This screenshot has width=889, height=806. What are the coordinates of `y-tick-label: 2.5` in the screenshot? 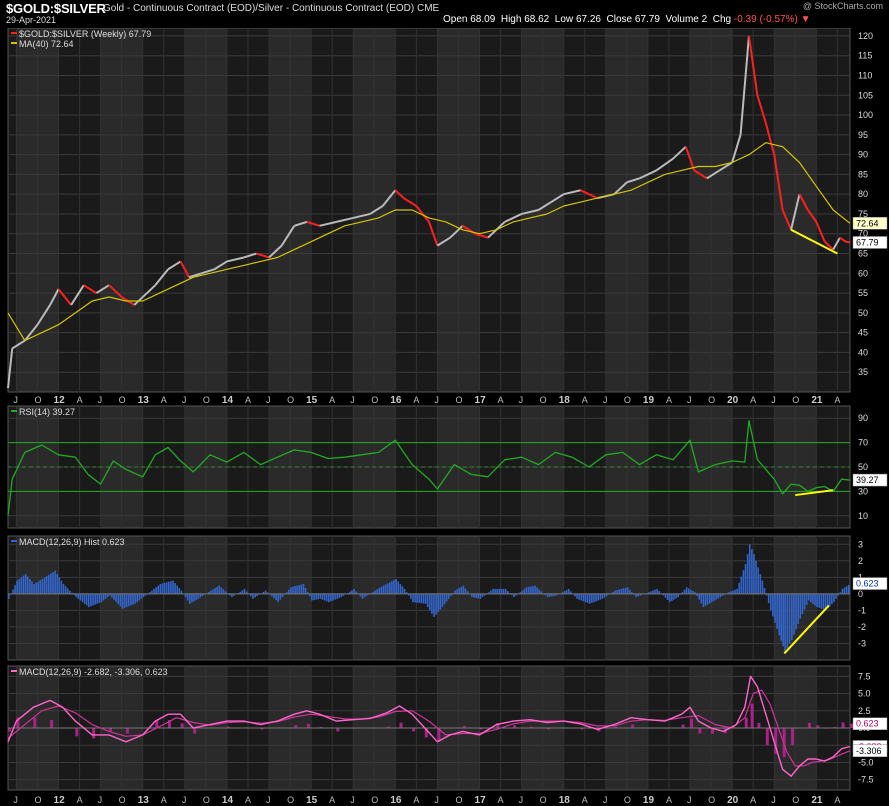 It's located at (864, 711).